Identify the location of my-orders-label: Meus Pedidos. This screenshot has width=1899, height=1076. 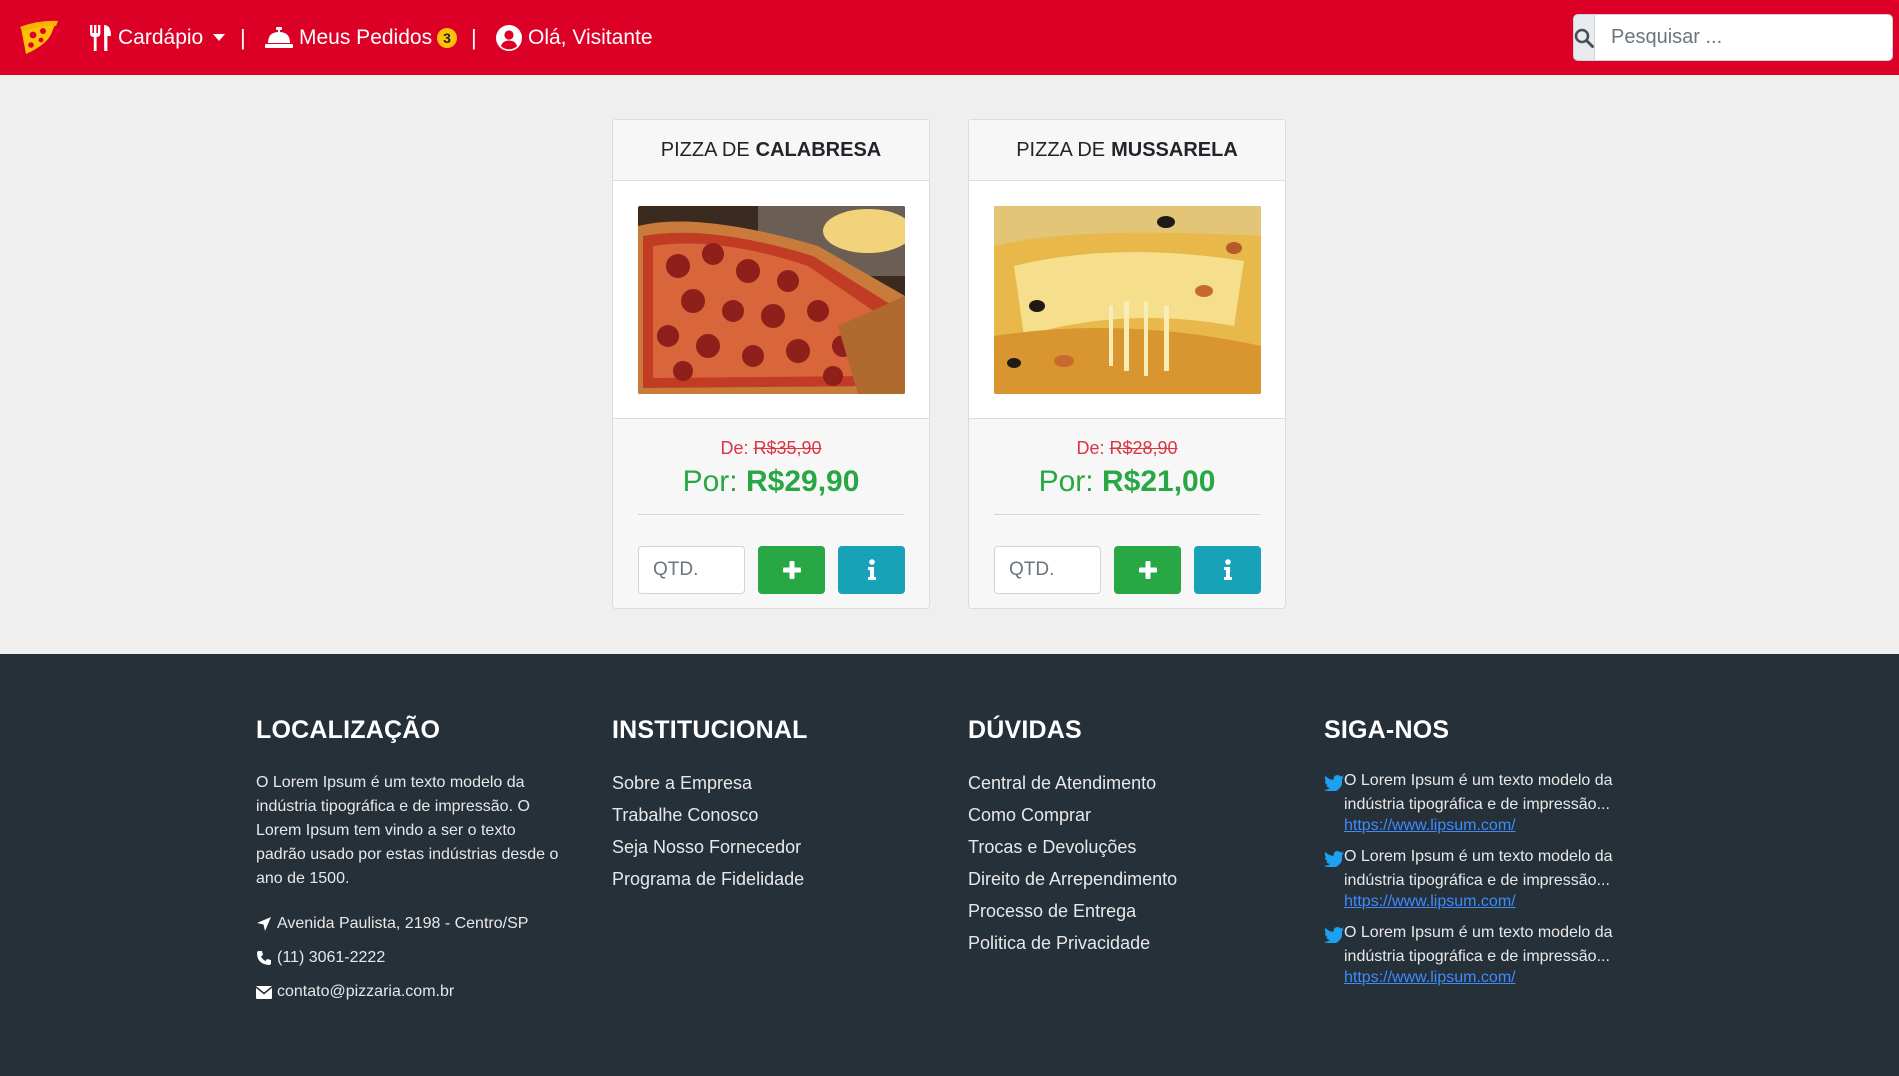
(366, 37).